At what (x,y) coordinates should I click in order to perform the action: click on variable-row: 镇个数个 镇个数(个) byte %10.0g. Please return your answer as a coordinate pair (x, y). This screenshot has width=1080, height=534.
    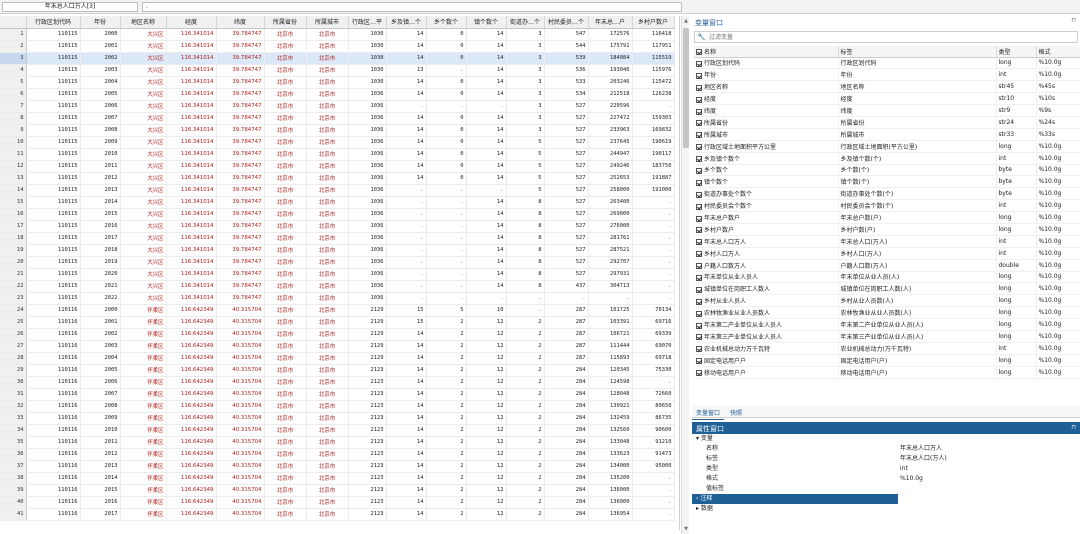
    Looking at the image, I should click on (887, 182).